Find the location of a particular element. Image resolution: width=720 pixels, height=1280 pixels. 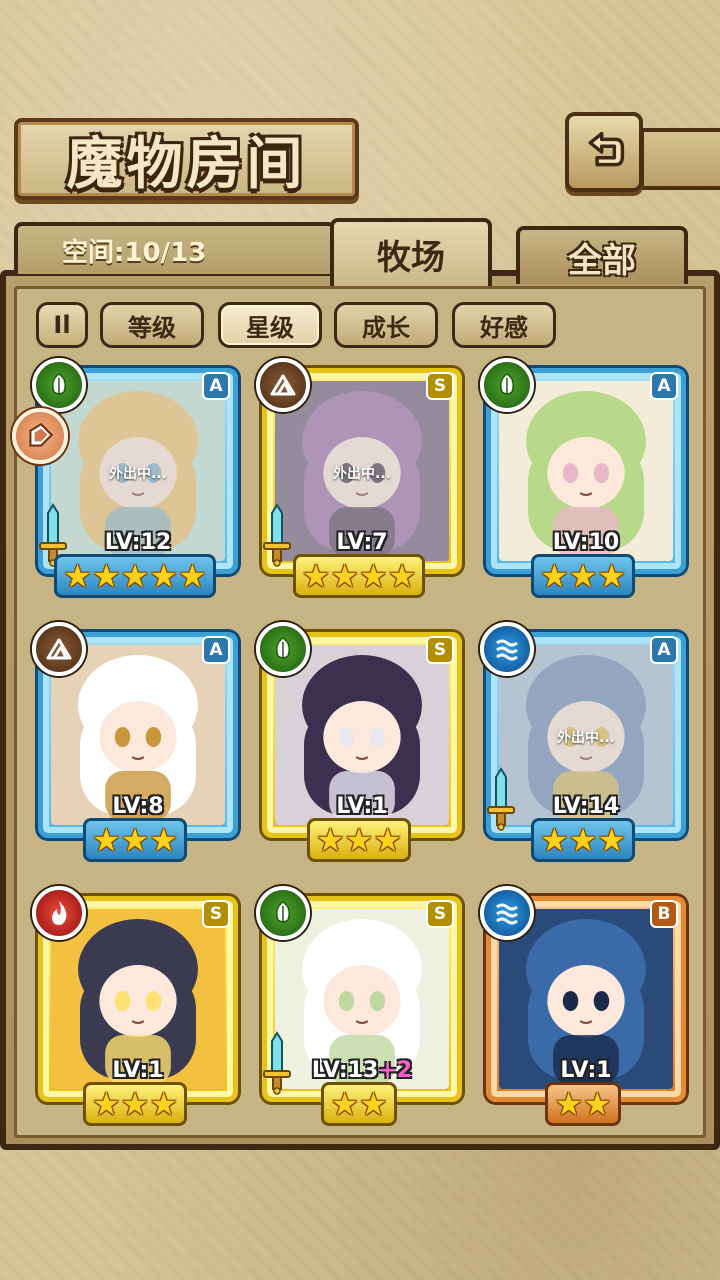

level-label: LV:7 is located at coordinates (362, 542).